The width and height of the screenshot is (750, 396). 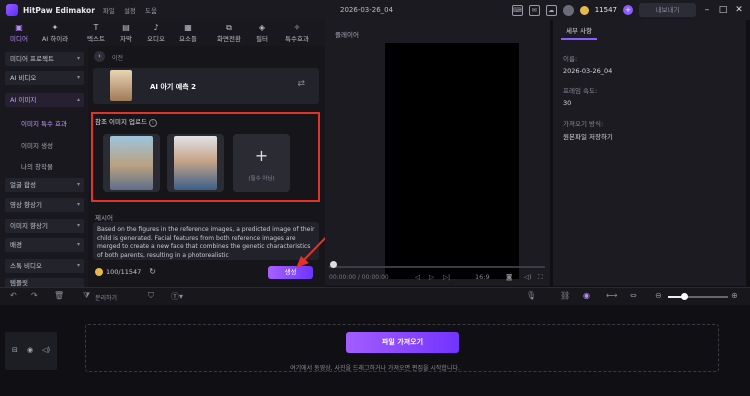 What do you see at coordinates (565, 295) in the screenshot?
I see `link-icon: ⛓` at bounding box center [565, 295].